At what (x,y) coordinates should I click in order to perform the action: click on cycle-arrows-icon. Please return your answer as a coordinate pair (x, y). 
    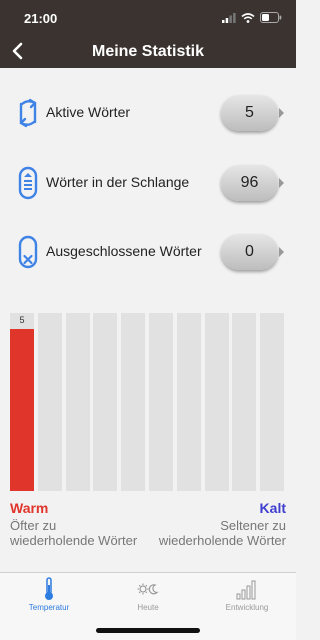
    Looking at the image, I should click on (28, 113).